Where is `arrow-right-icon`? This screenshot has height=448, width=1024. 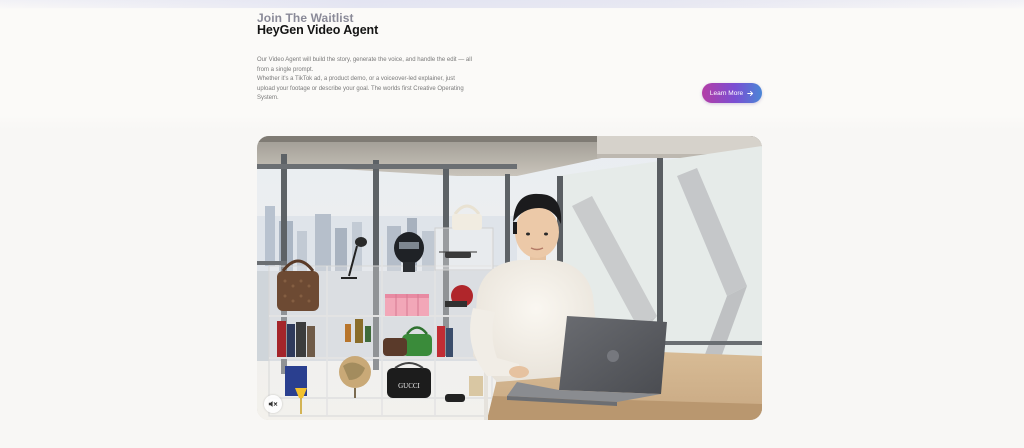
arrow-right-icon is located at coordinates (750, 93).